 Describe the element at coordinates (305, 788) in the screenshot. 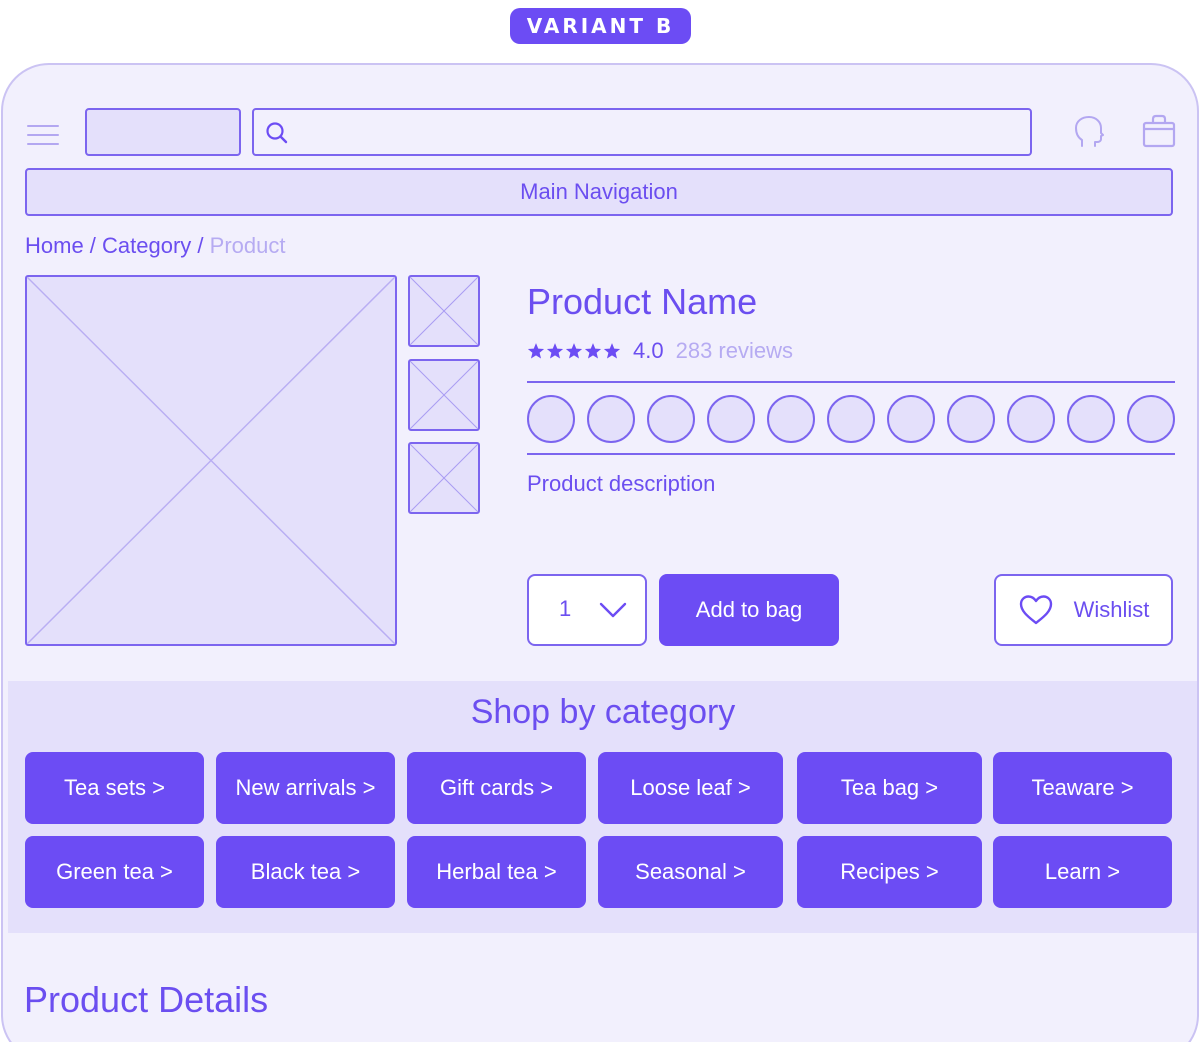

I see `category-button: New arrivals >` at that location.